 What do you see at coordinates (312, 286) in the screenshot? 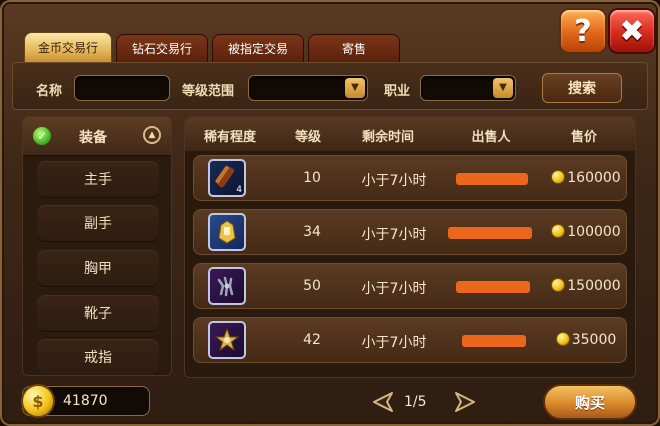
I see `item-level: 50` at bounding box center [312, 286].